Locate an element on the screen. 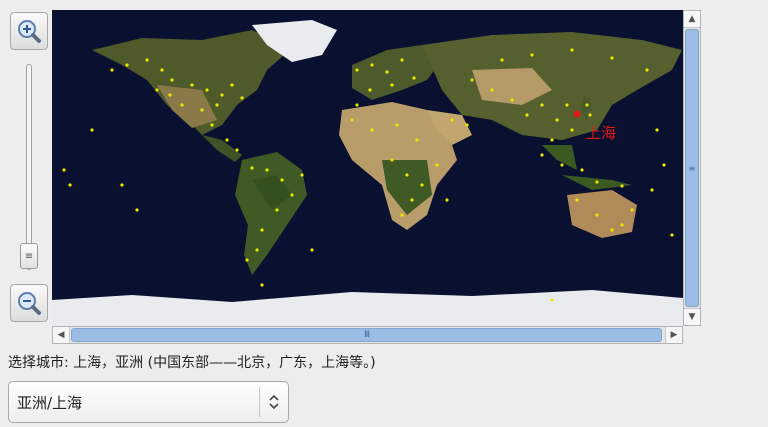 This screenshot has height=427, width=768. zoom-slider-handle: ≡ is located at coordinates (29, 256).